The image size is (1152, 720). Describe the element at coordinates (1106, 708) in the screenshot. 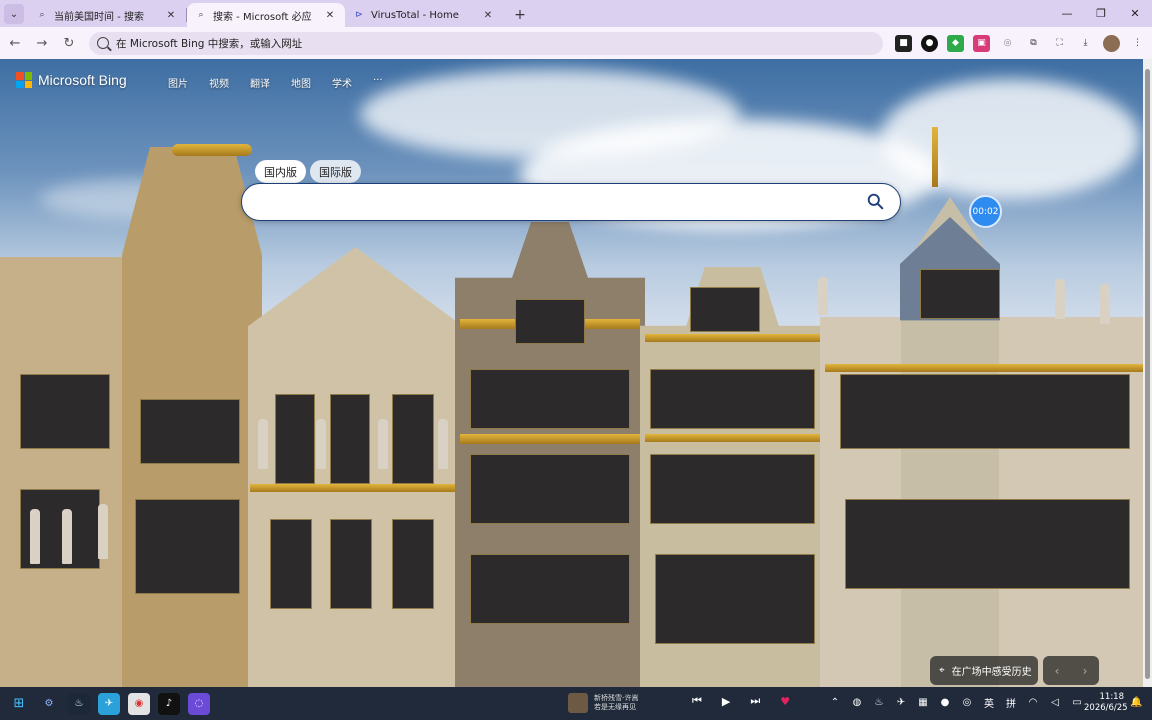

I see `clock-date: 2026/6/25` at that location.